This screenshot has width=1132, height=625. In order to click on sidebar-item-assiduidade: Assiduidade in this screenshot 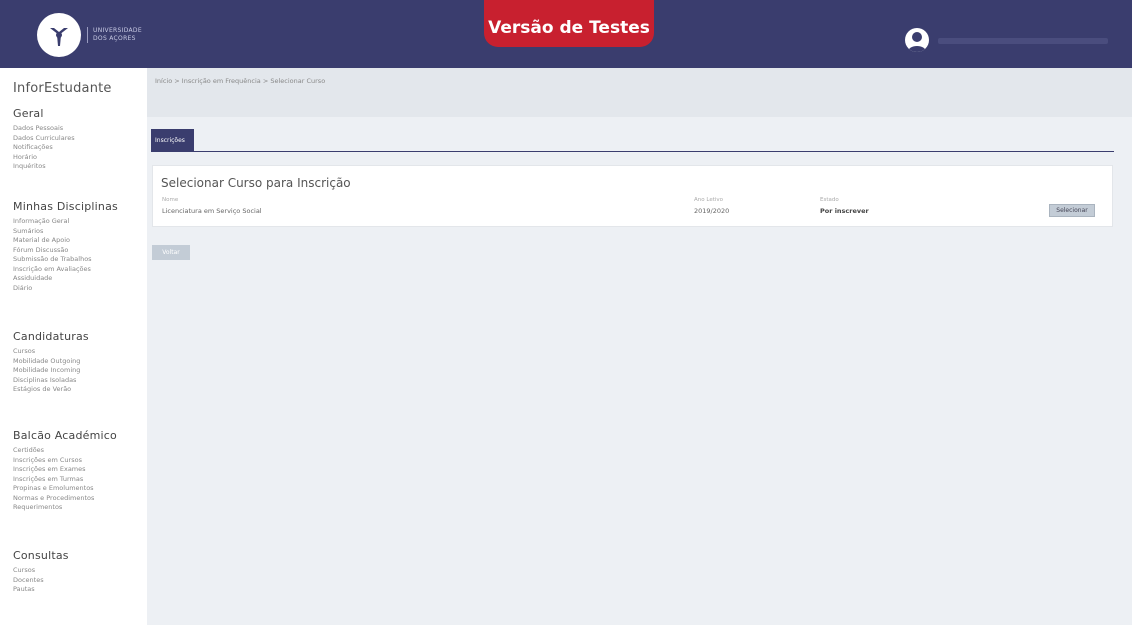, I will do `click(65, 279)`.